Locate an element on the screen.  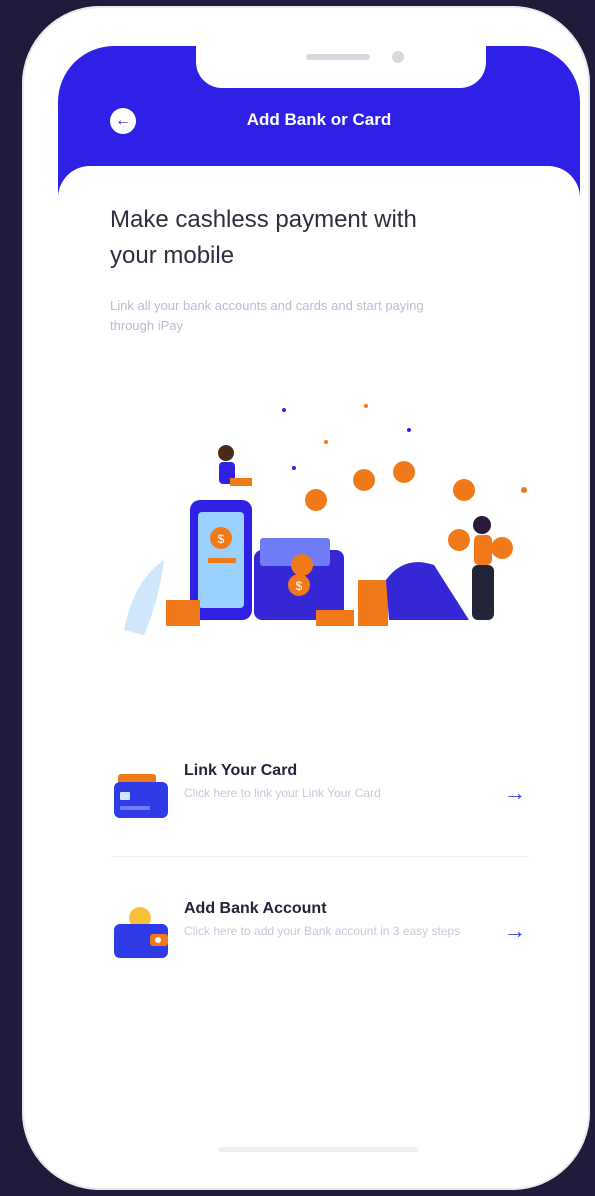
camera-dot is located at coordinates (398, 57).